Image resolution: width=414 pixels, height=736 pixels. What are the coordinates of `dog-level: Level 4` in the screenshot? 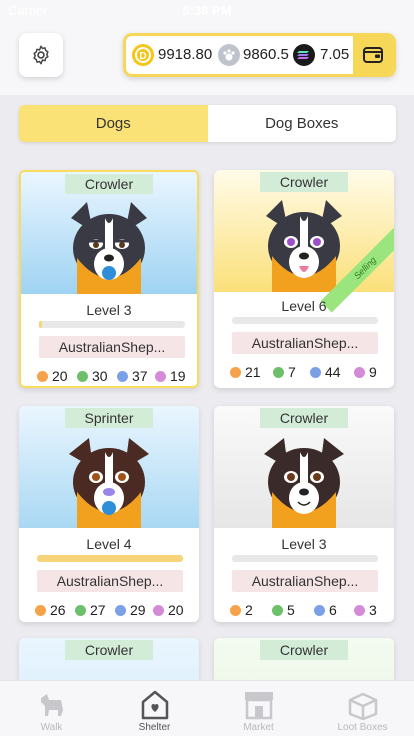 It's located at (109, 544).